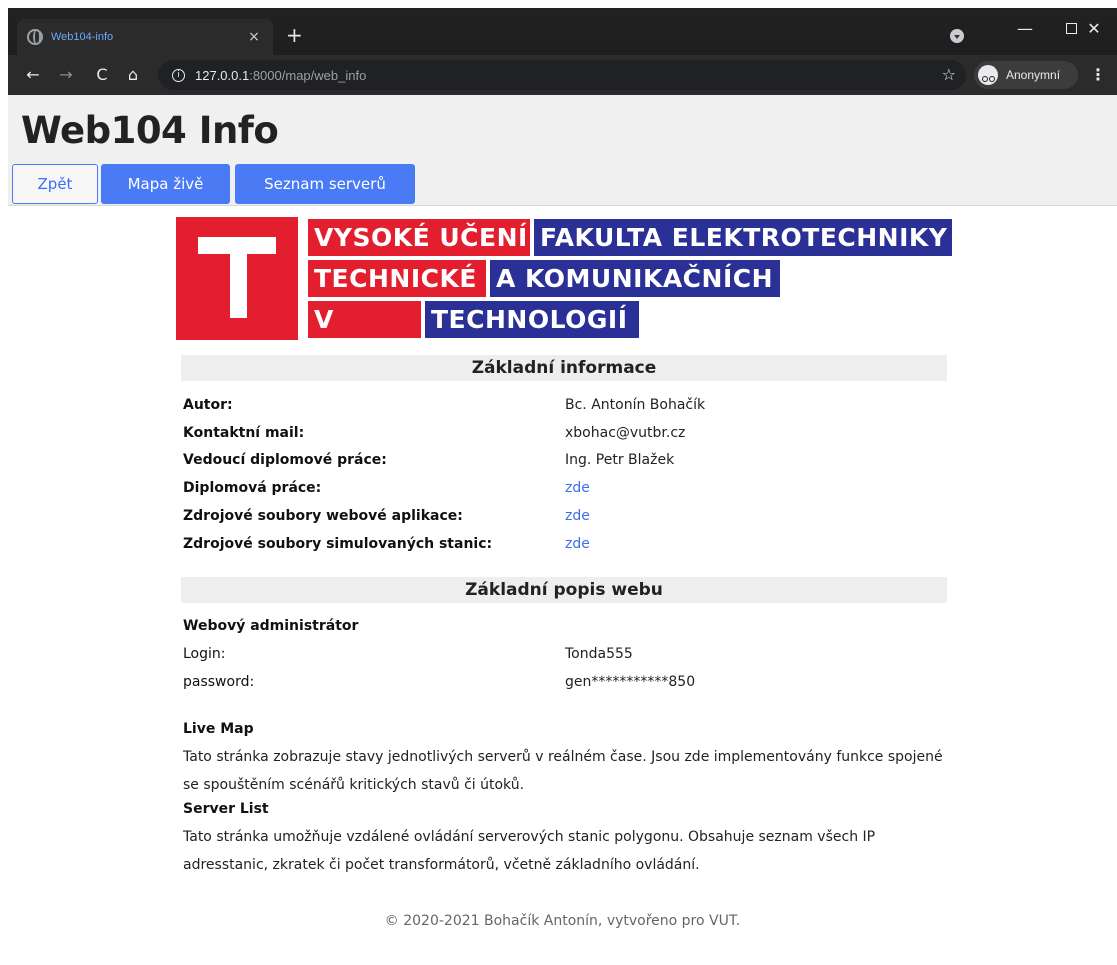 The width and height of the screenshot is (1117, 965). Describe the element at coordinates (33, 74) in the screenshot. I see `back-arrow-icon: ←` at that location.